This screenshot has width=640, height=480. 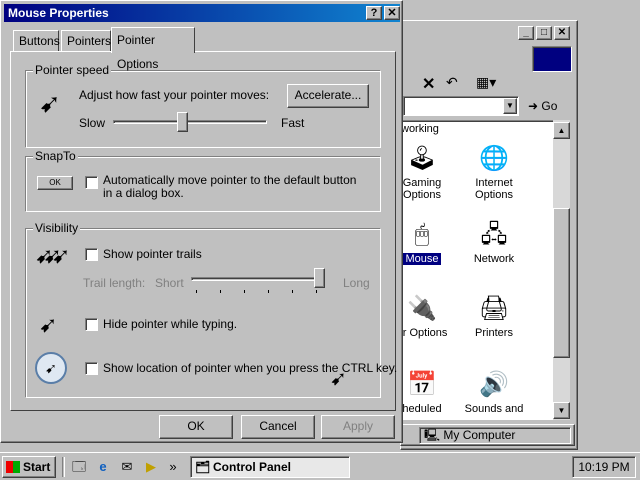 What do you see at coordinates (422, 189) in the screenshot?
I see `item-gaming-label: Gaming Options` at bounding box center [422, 189].